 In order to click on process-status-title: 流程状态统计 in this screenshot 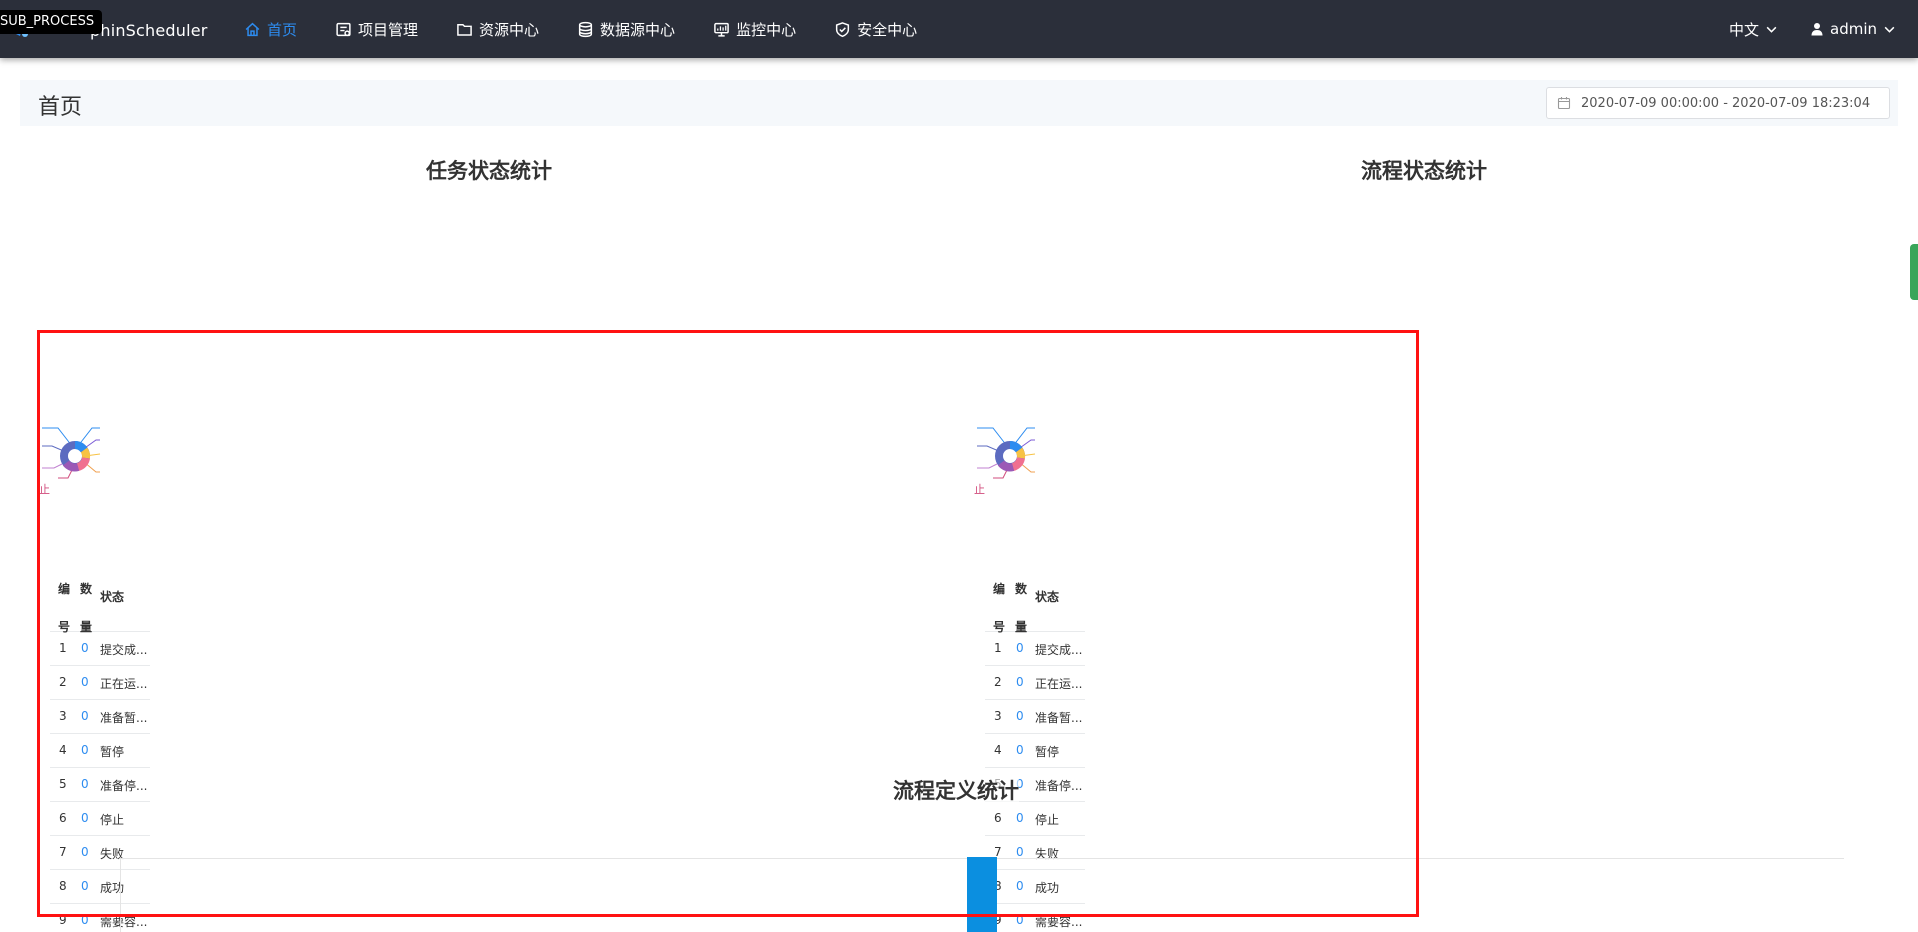, I will do `click(1424, 171)`.